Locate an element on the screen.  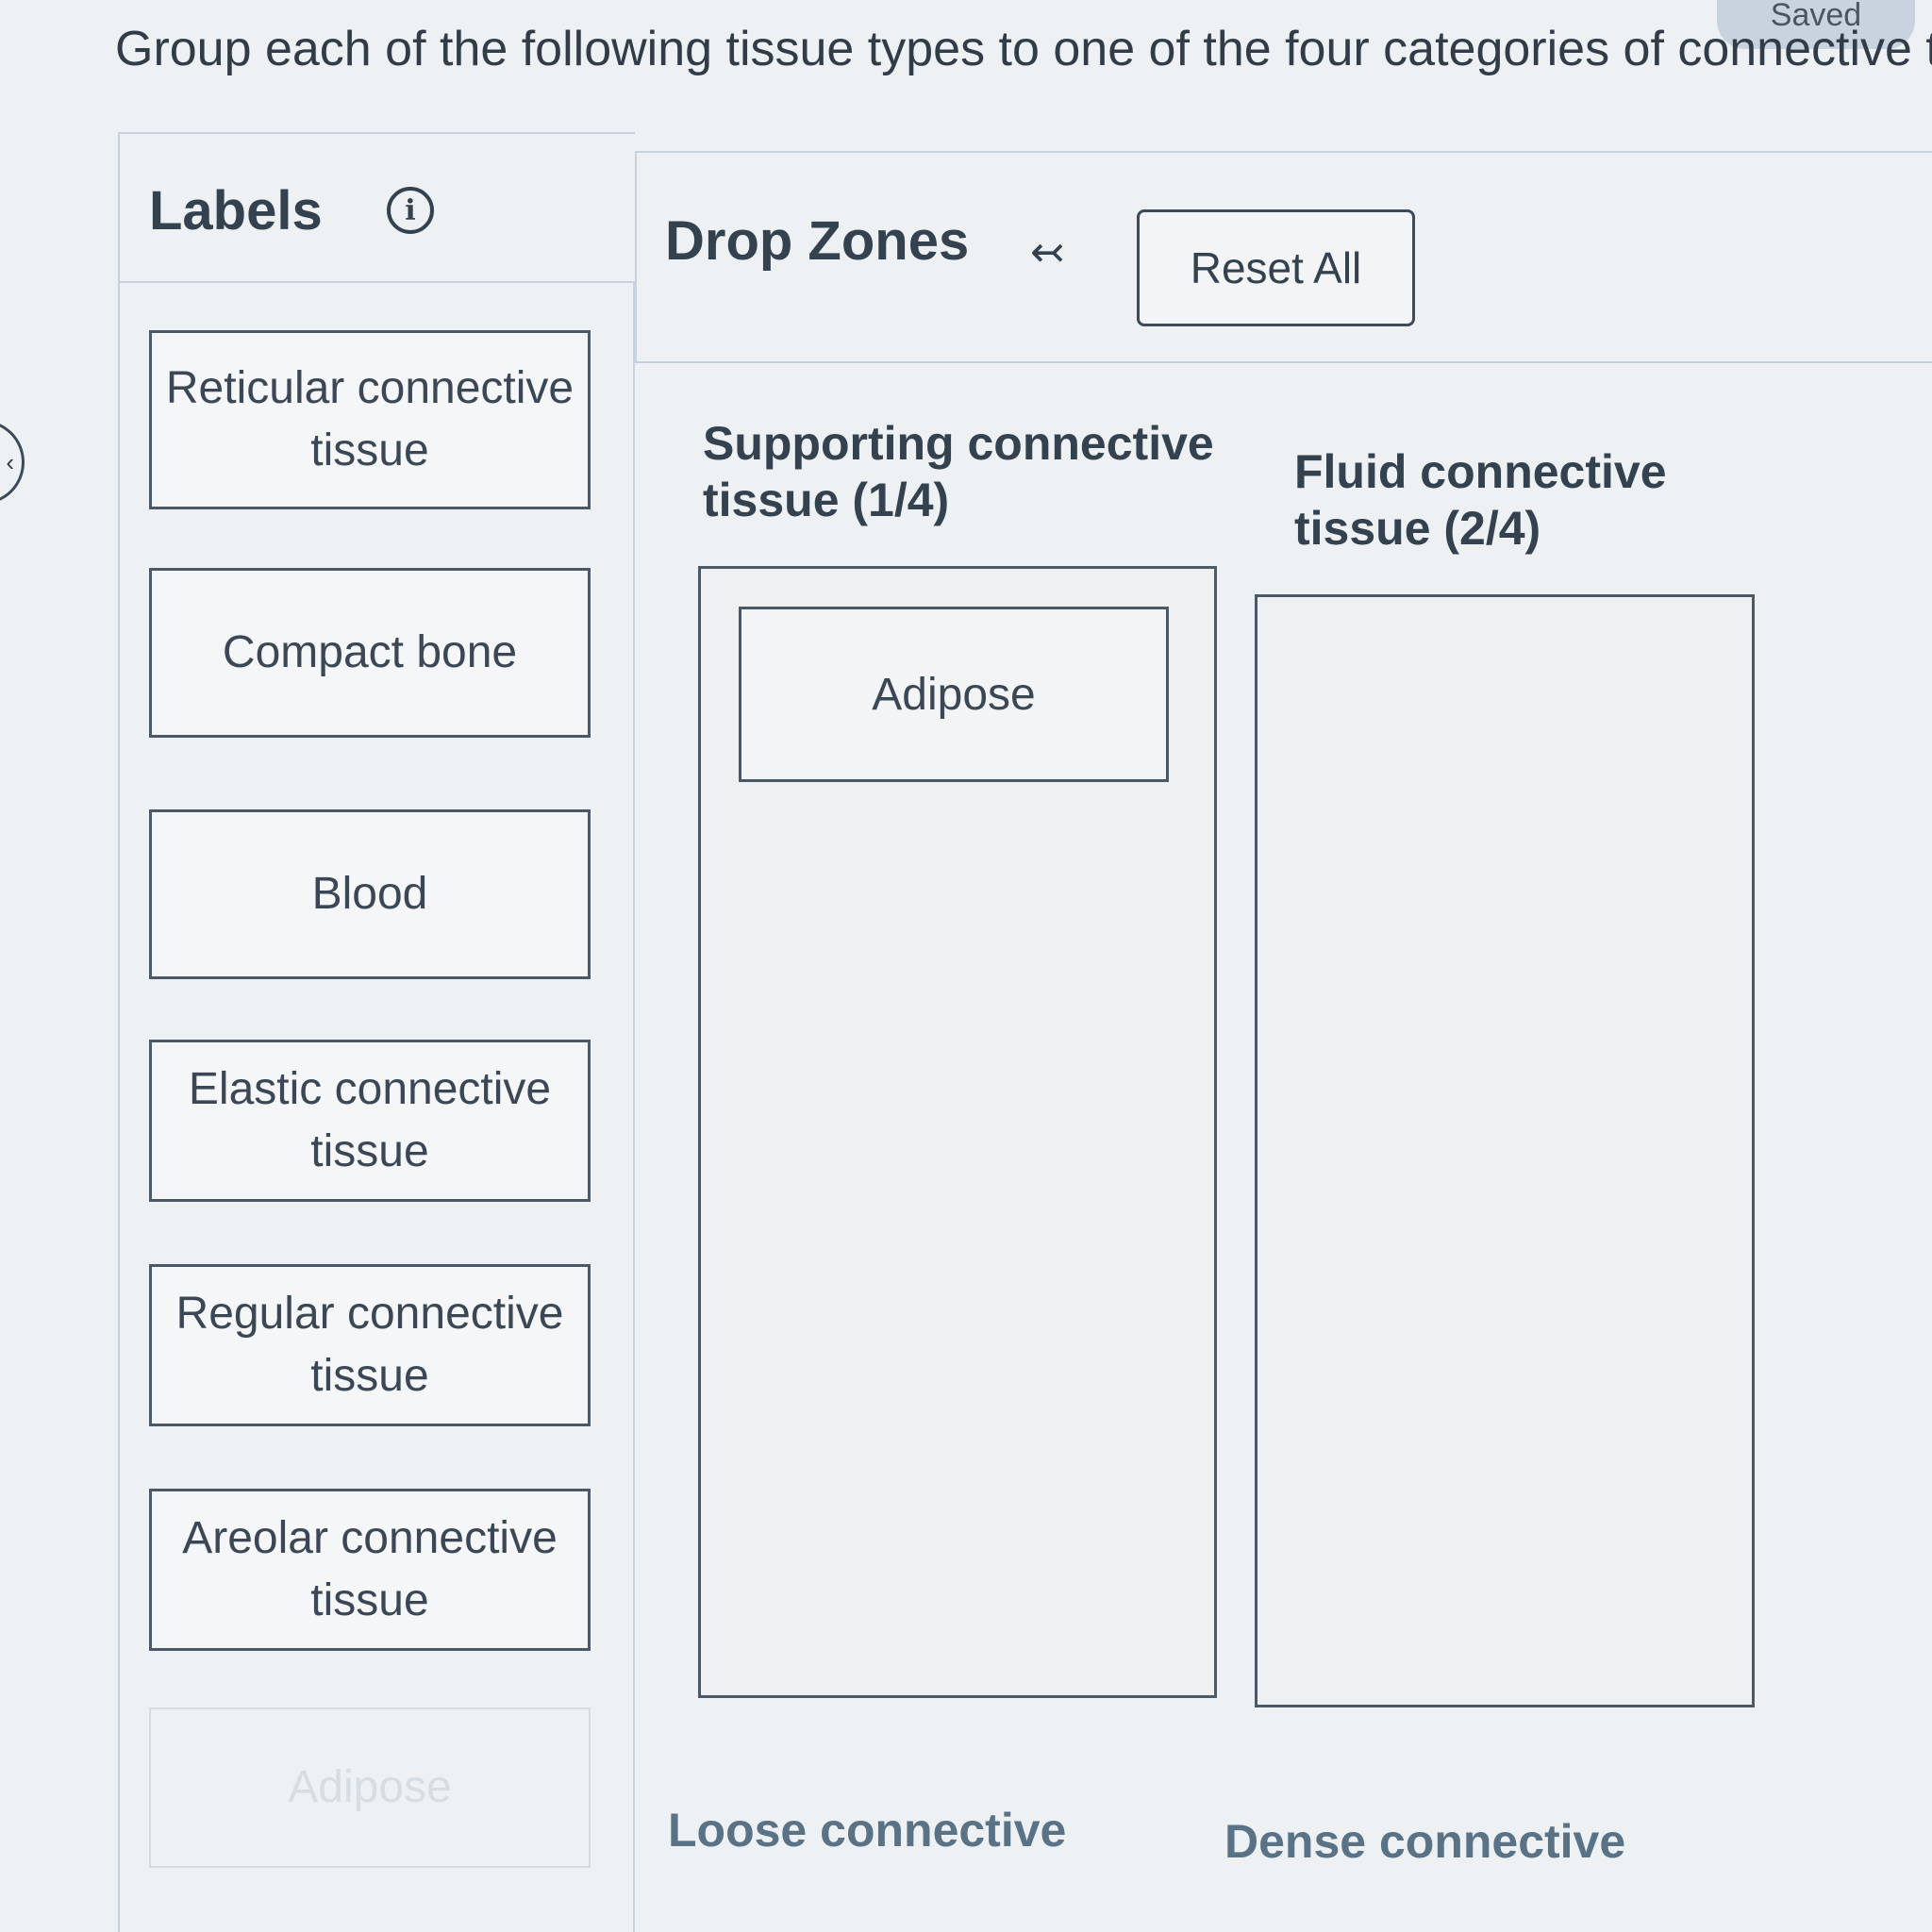
label-text: Elastic connective tissue is located at coordinates (370, 1120).